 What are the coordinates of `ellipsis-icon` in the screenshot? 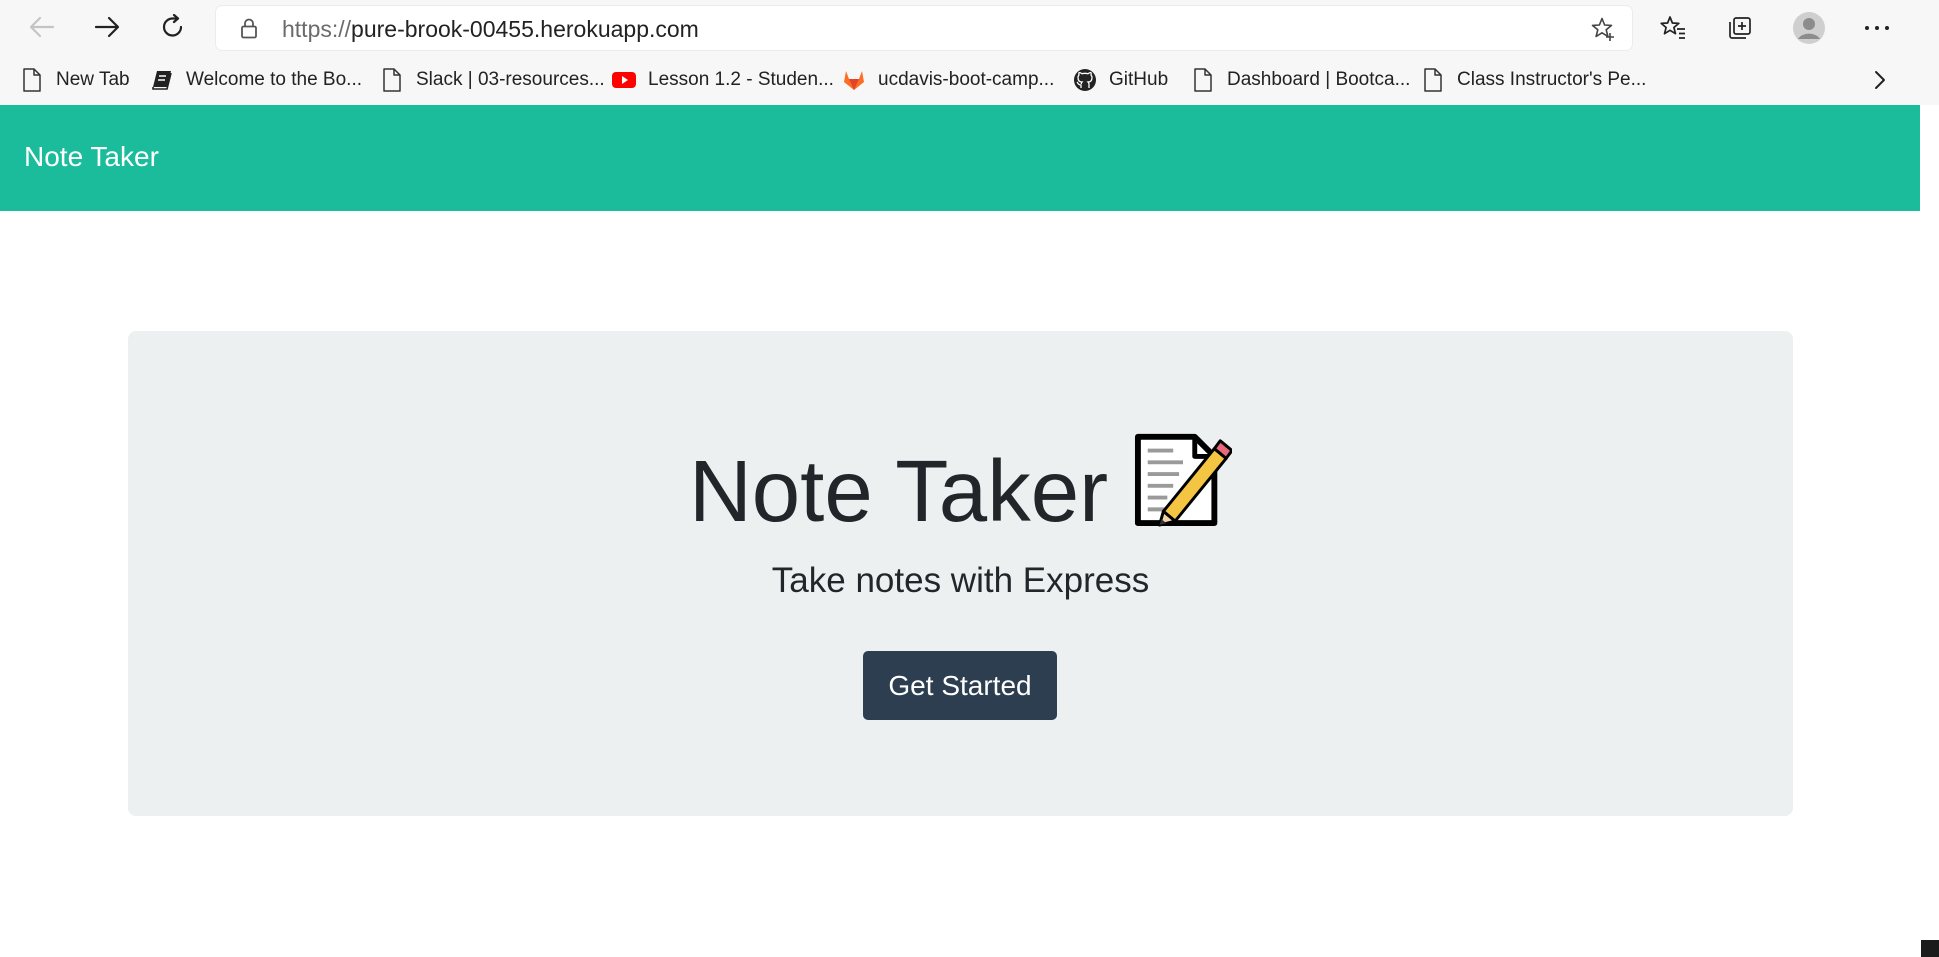 It's located at (1877, 28).